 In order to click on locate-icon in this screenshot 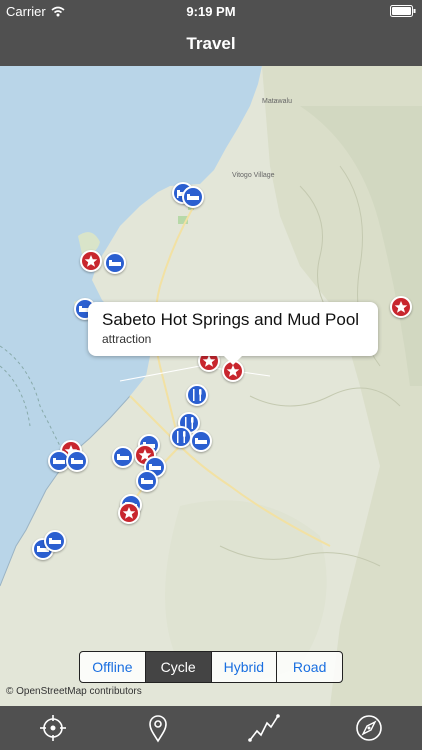, I will do `click(52, 728)`.